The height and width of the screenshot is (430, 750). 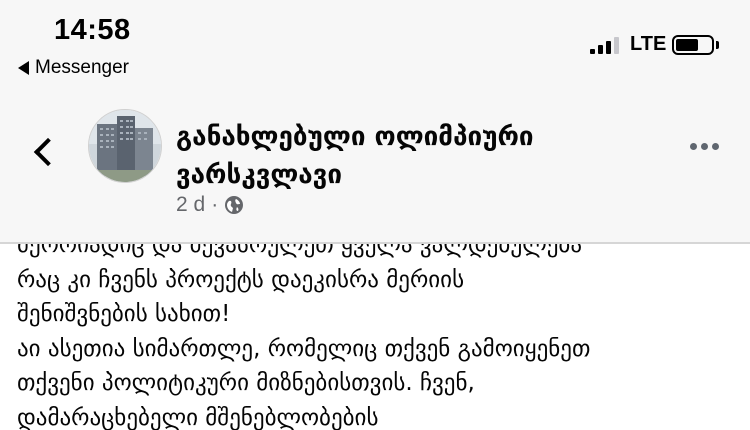 I want to click on battery-icon, so click(x=693, y=45).